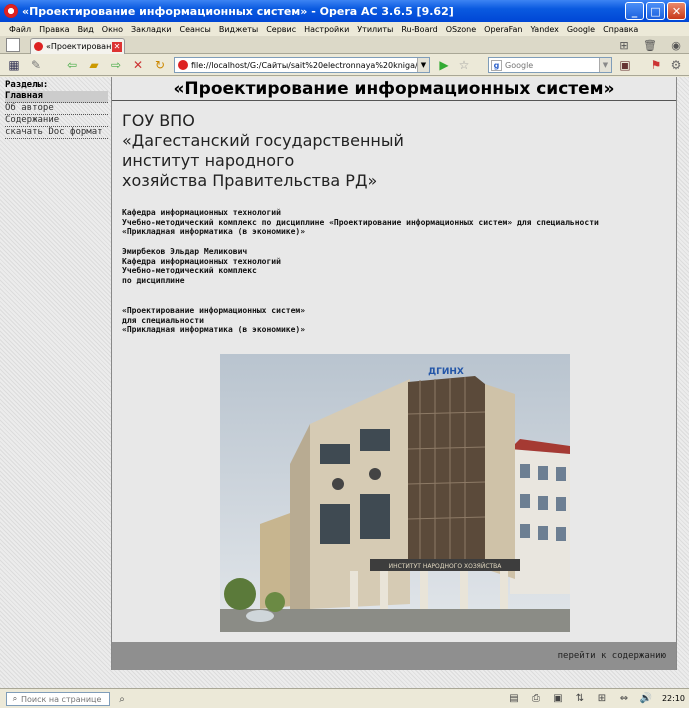 This screenshot has height=708, width=689. Describe the element at coordinates (676, 45) in the screenshot. I see `settings-icon: ◉` at that location.